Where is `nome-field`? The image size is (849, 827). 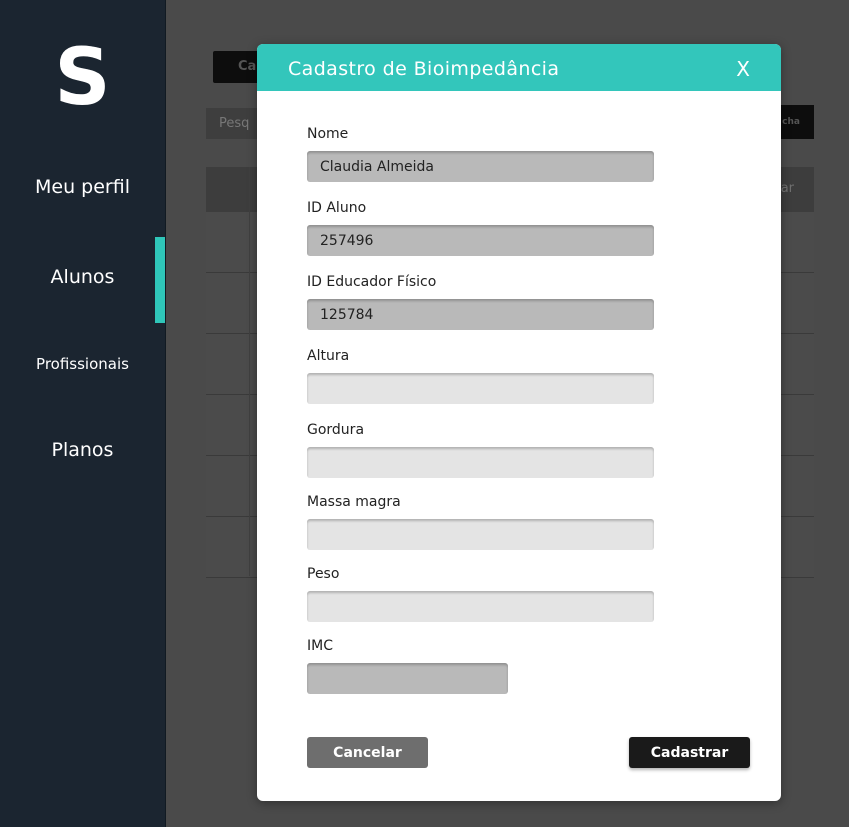 nome-field is located at coordinates (480, 166).